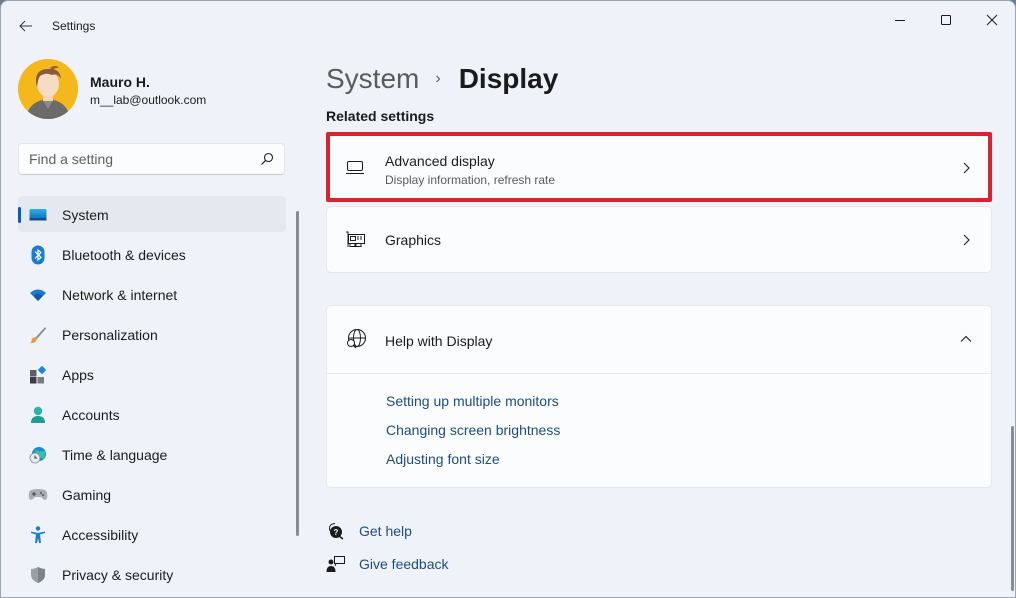 The width and height of the screenshot is (1016, 598). What do you see at coordinates (38, 415) in the screenshot?
I see `person-icon` at bounding box center [38, 415].